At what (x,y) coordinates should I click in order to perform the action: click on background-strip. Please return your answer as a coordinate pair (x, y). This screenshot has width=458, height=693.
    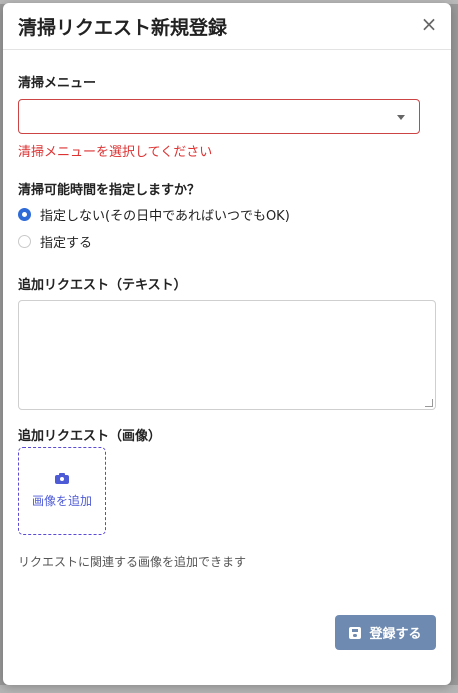
    Looking at the image, I should click on (229, 689).